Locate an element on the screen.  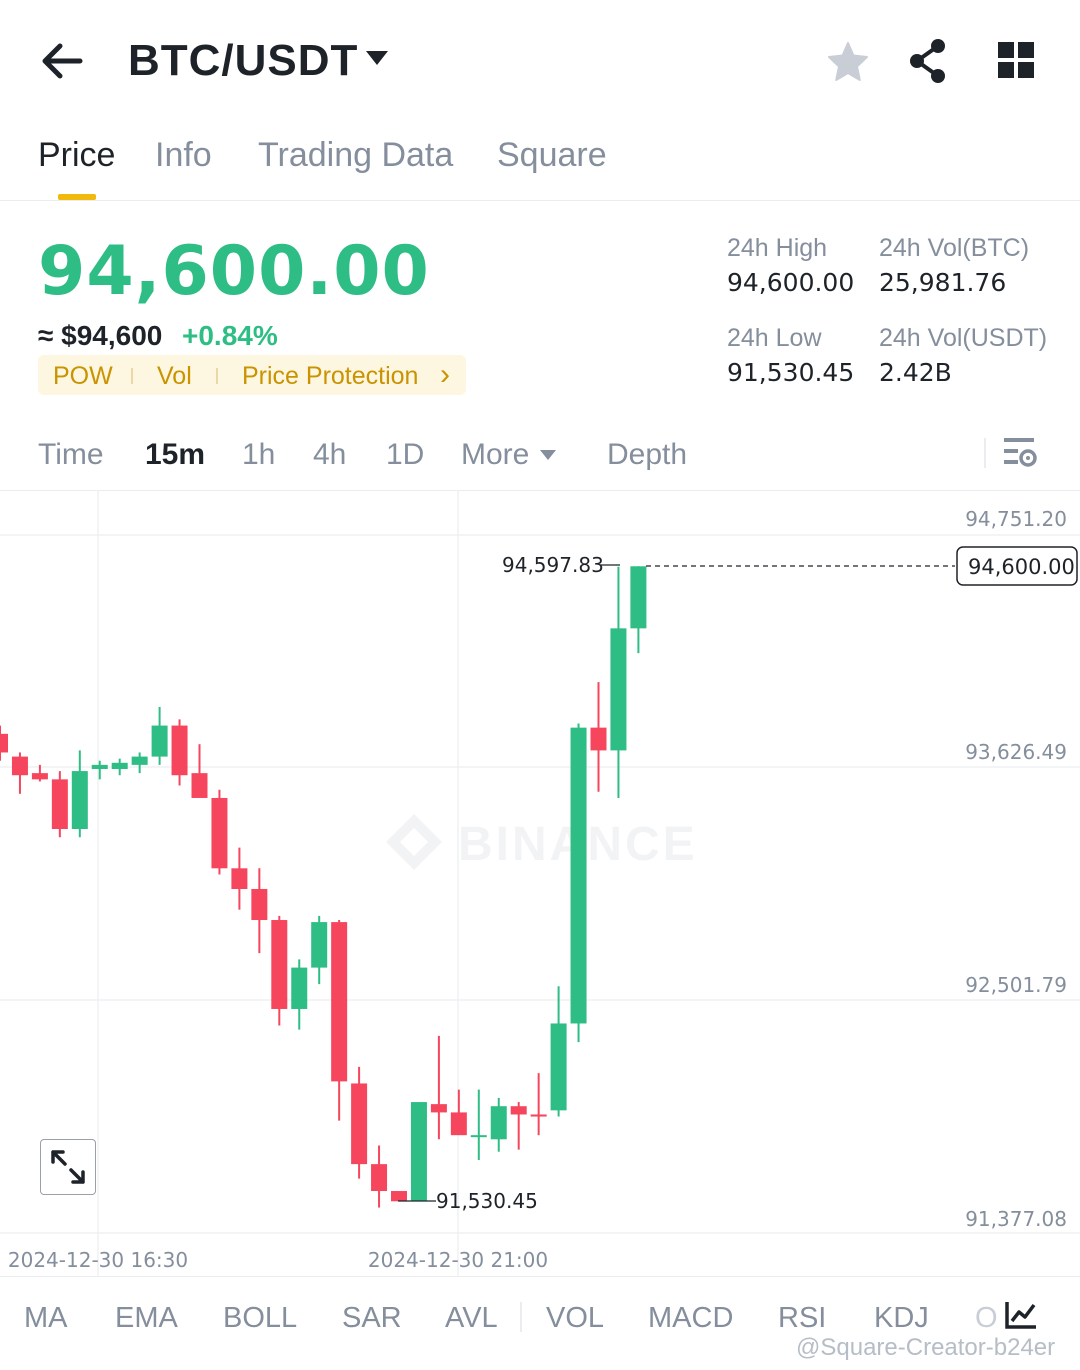
tf-more: More is located at coordinates (495, 455).